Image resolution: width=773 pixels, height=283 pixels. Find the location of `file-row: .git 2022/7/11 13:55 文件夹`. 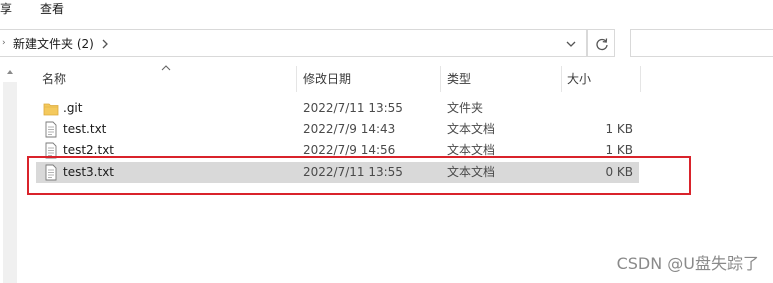

file-row: .git 2022/7/11 13:55 文件夹 is located at coordinates (337, 108).